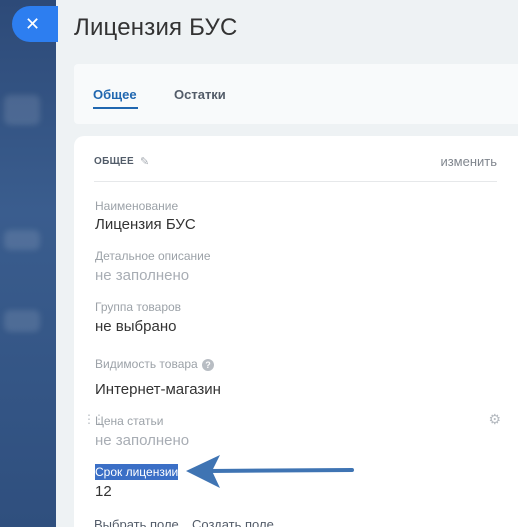 The height and width of the screenshot is (527, 518). What do you see at coordinates (137, 206) in the screenshot?
I see `field-label-name: Наименование` at bounding box center [137, 206].